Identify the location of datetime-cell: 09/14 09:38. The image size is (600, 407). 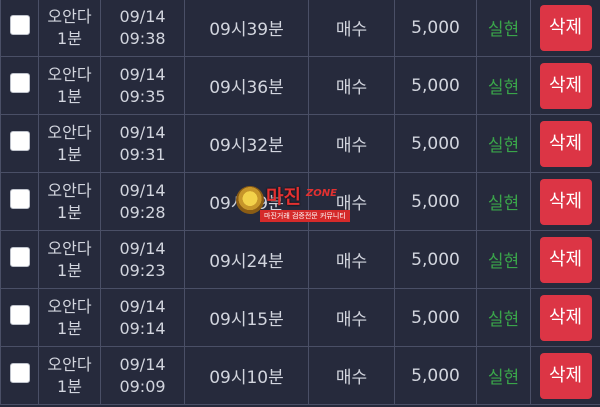
(142, 28).